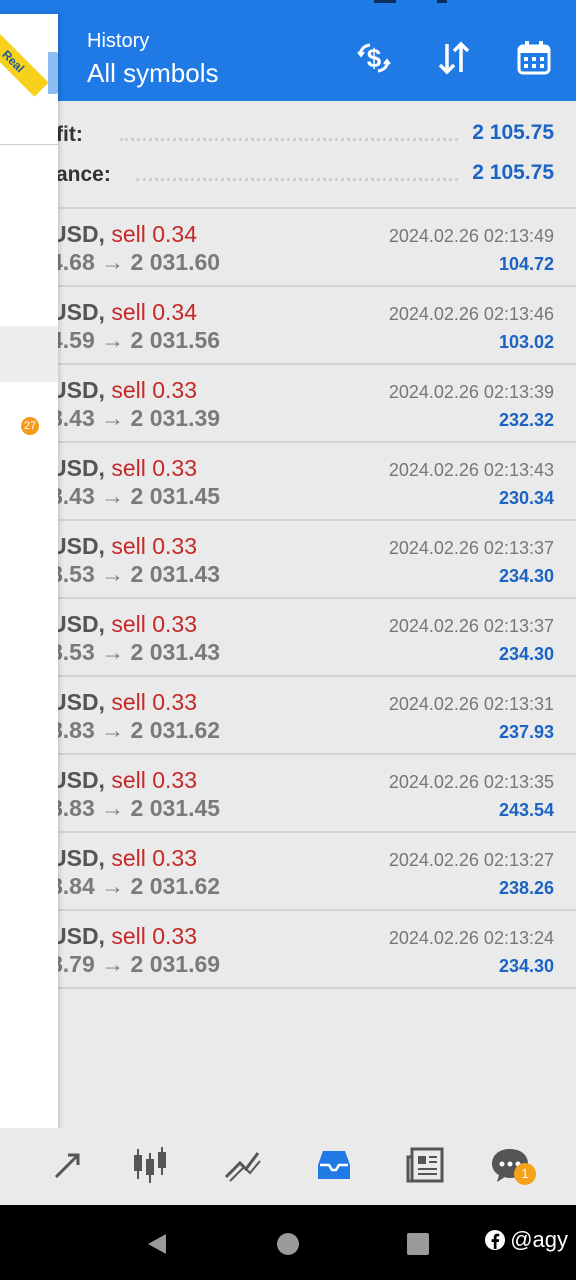 The image size is (576, 1280). What do you see at coordinates (418, 1246) in the screenshot?
I see `recents-icon` at bounding box center [418, 1246].